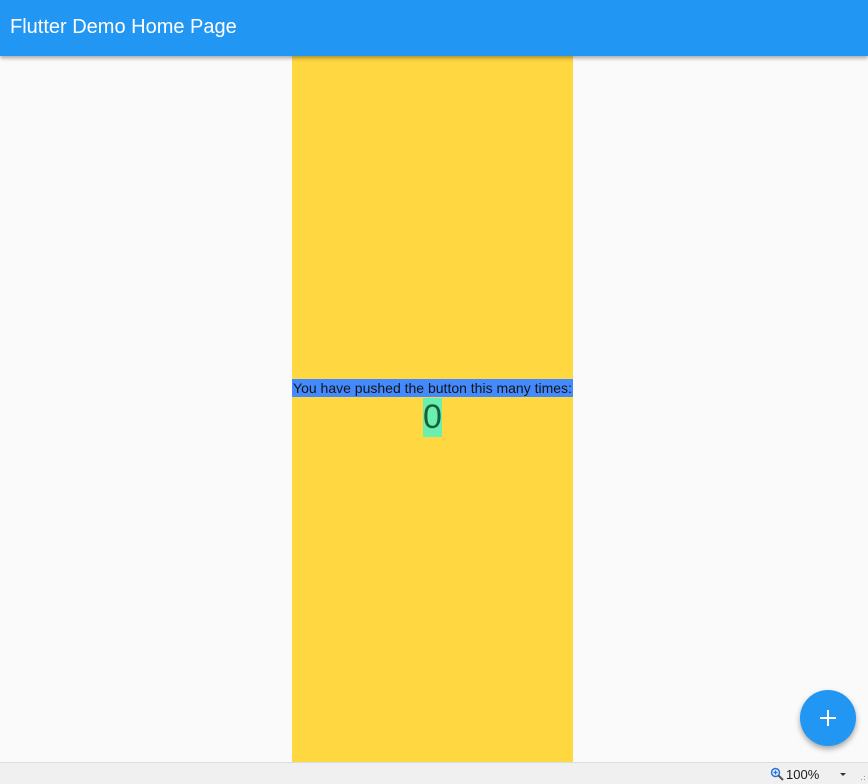  Describe the element at coordinates (862, 777) in the screenshot. I see `resize-grip-icon` at that location.